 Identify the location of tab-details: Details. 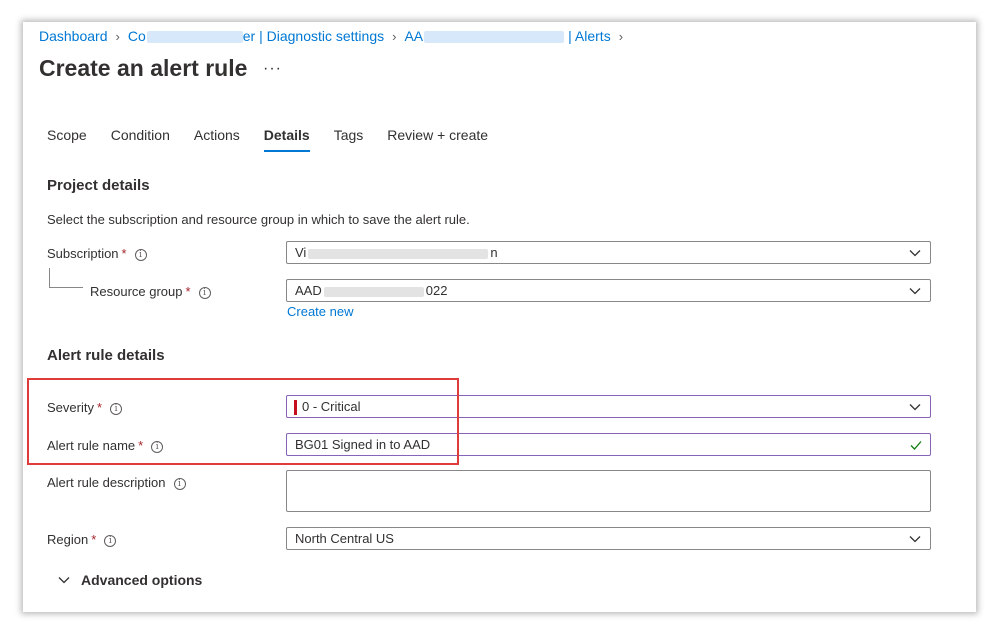
(286, 138).